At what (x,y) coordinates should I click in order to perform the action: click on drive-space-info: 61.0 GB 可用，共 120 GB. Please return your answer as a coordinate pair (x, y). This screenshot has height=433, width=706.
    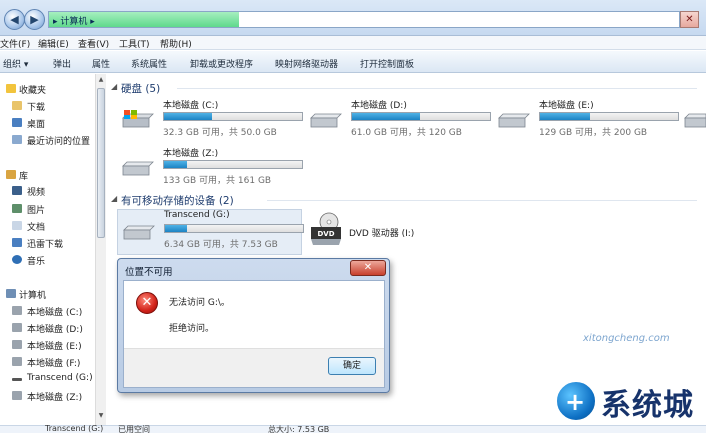
    Looking at the image, I should click on (406, 133).